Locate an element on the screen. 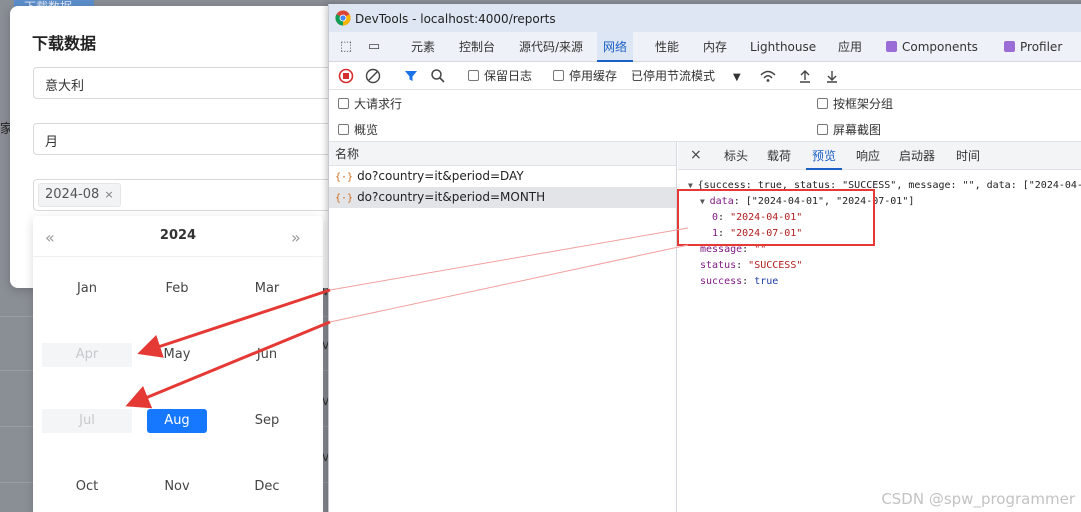 The width and height of the screenshot is (1081, 512). devtools-titlebar: DevTools - localhost:4000/reports is located at coordinates (705, 18).